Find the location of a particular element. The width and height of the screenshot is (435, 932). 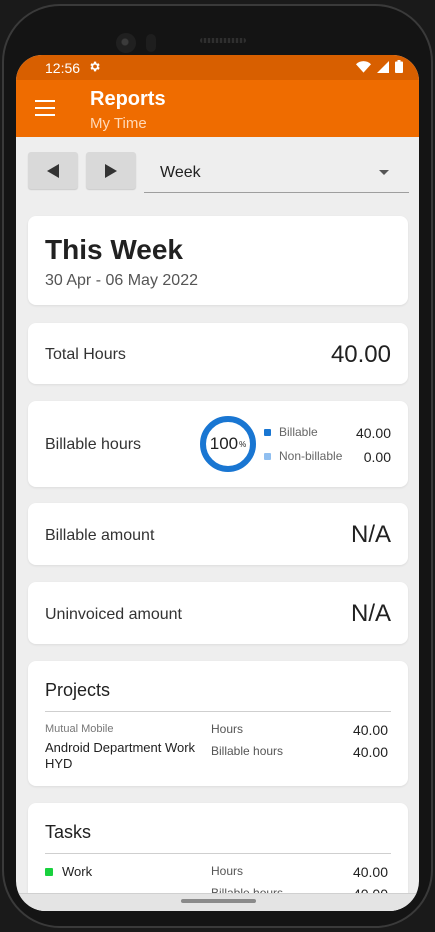

task-hours-label: Hours is located at coordinates (227, 871).